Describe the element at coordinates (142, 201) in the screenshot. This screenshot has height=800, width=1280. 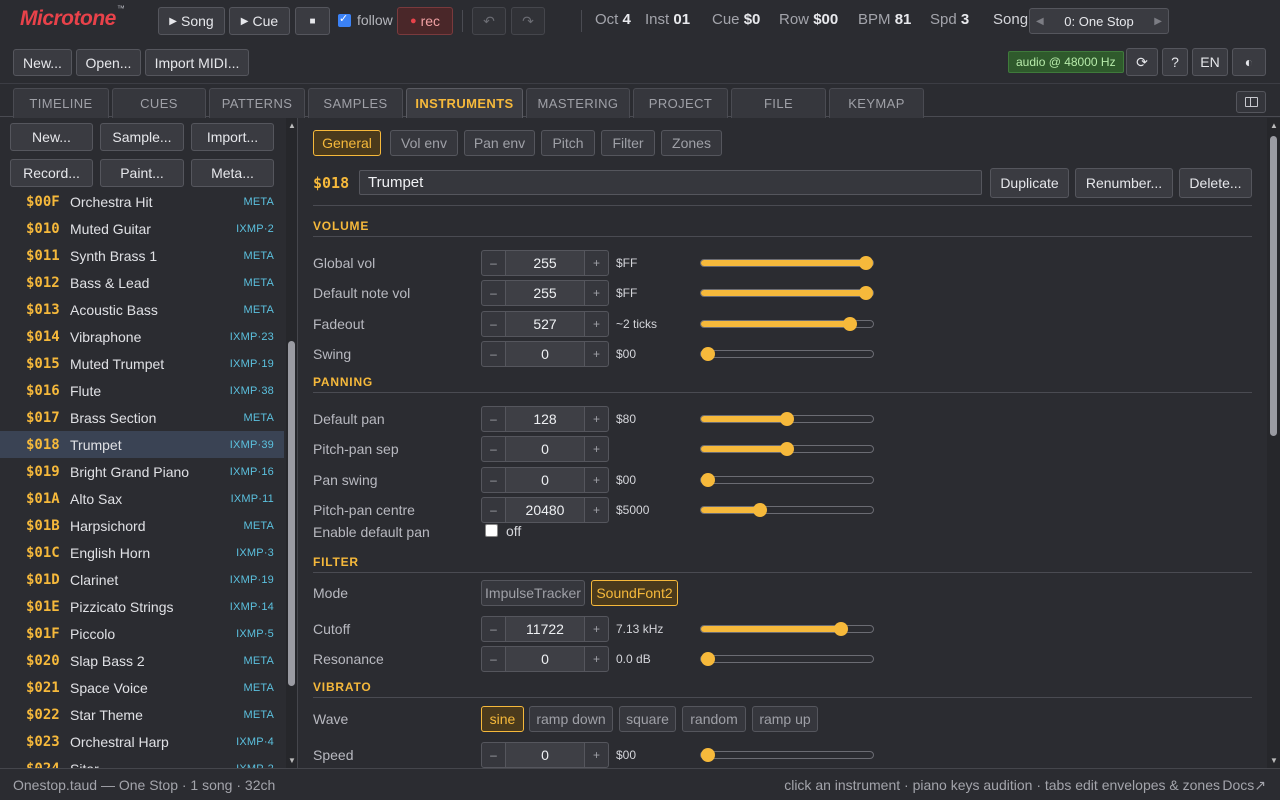
I see `list-item: $00F Orchestra Hit META` at that location.